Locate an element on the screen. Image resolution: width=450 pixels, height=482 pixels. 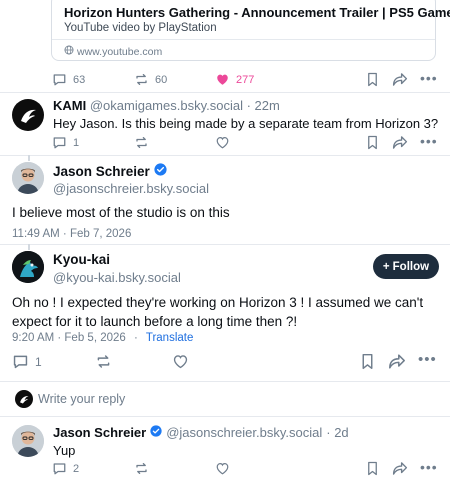
post-timestamp: 9:20 AM · Feb 5, 2026 is located at coordinates (69, 338).